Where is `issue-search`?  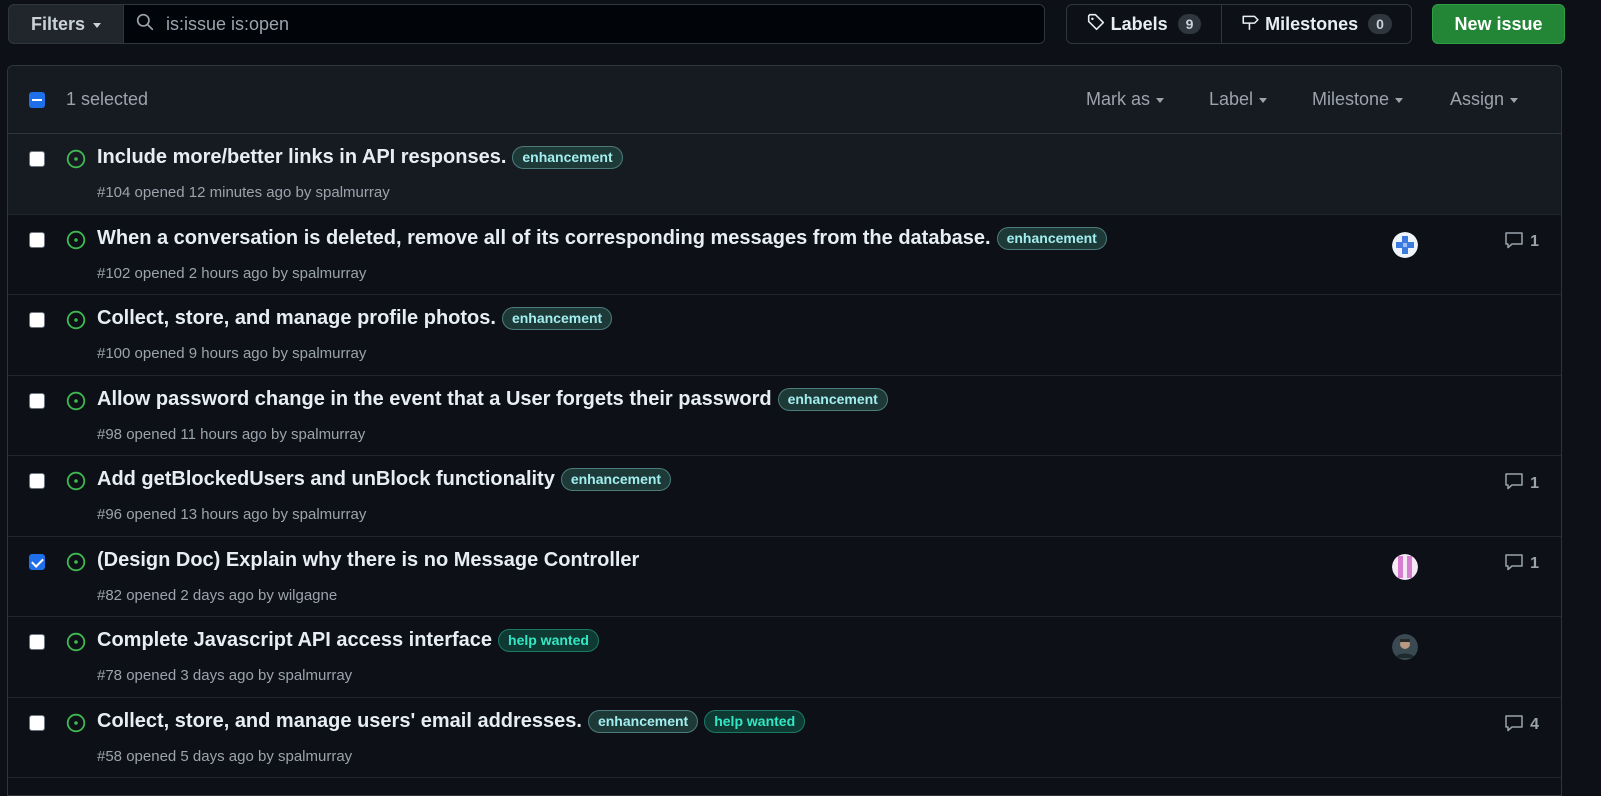 issue-search is located at coordinates (584, 24).